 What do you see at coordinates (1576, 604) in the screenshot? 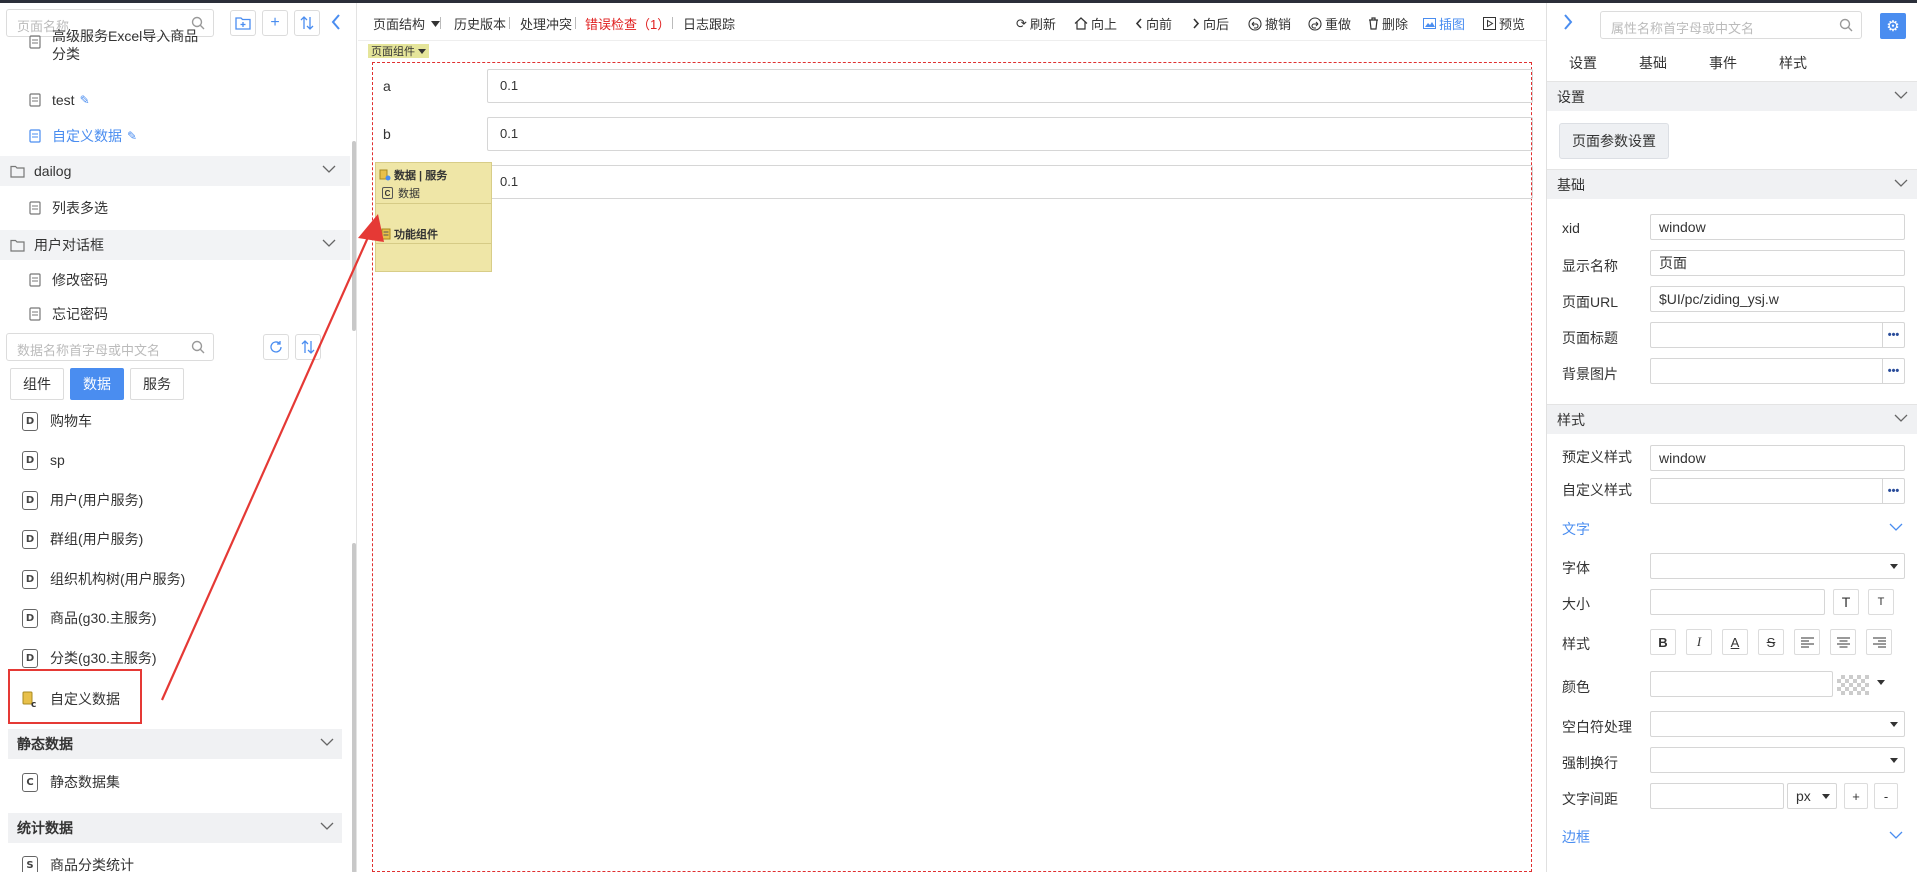
I see `field-label-size: 大小` at bounding box center [1576, 604].